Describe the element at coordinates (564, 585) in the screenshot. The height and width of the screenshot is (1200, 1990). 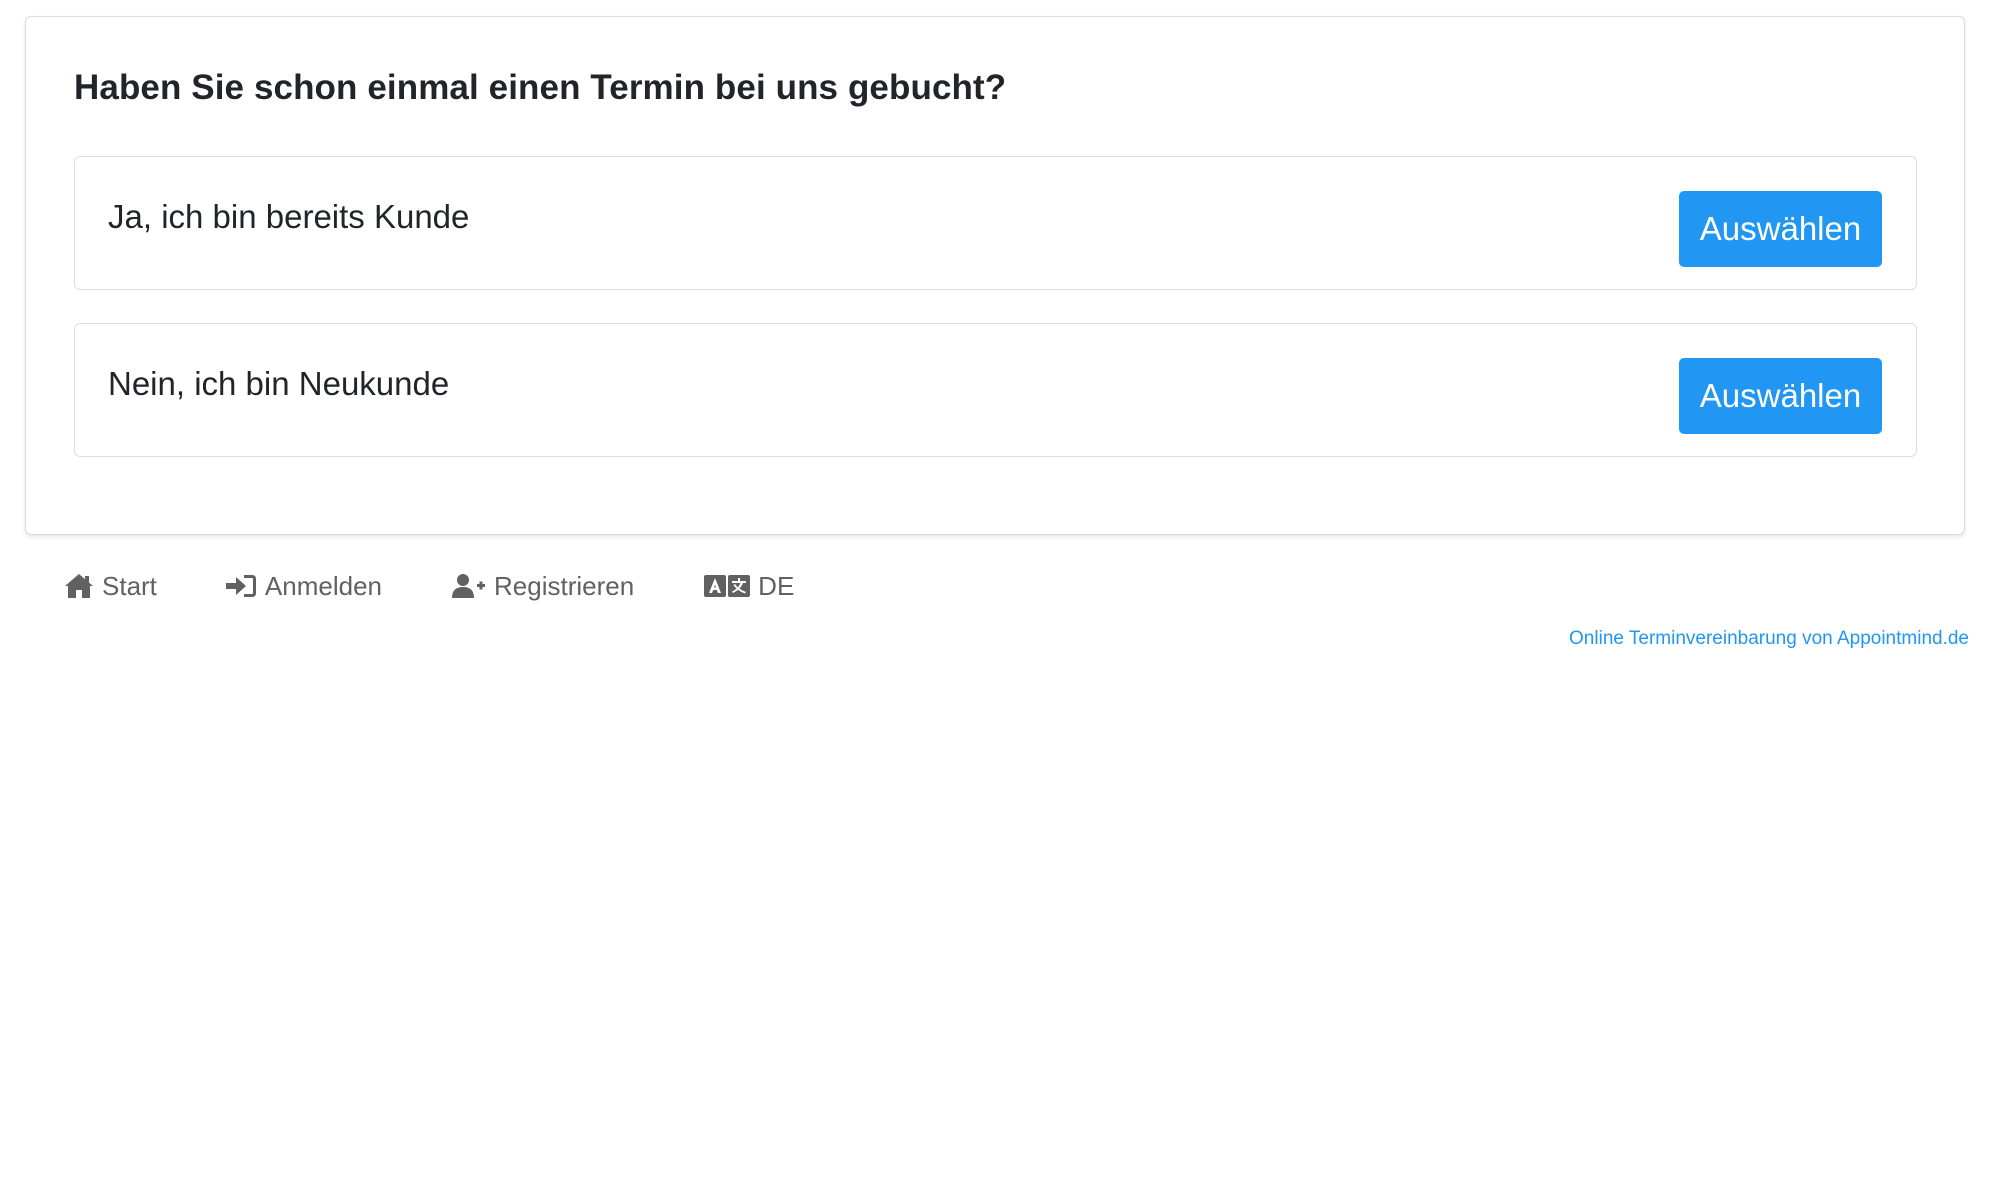
I see `nav-register-label: Registrieren` at that location.